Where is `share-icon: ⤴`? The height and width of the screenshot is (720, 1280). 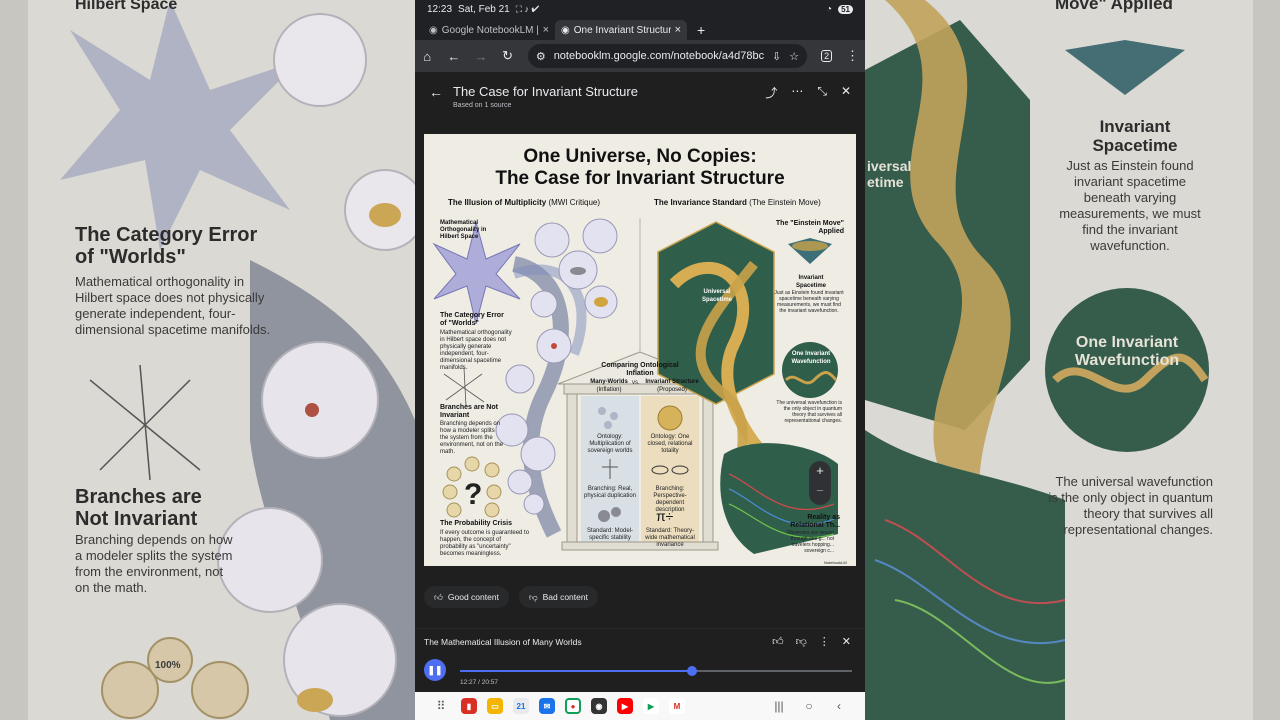 share-icon: ⤴ is located at coordinates (771, 92).